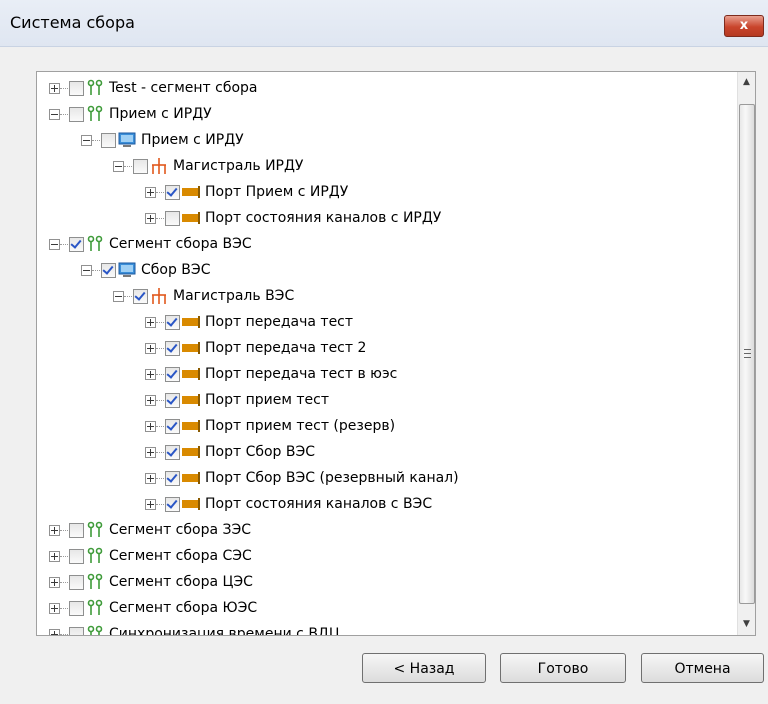 This screenshot has width=768, height=704. What do you see at coordinates (387, 375) in the screenshot?
I see `tree-item: Порт передача тест в юэс` at bounding box center [387, 375].